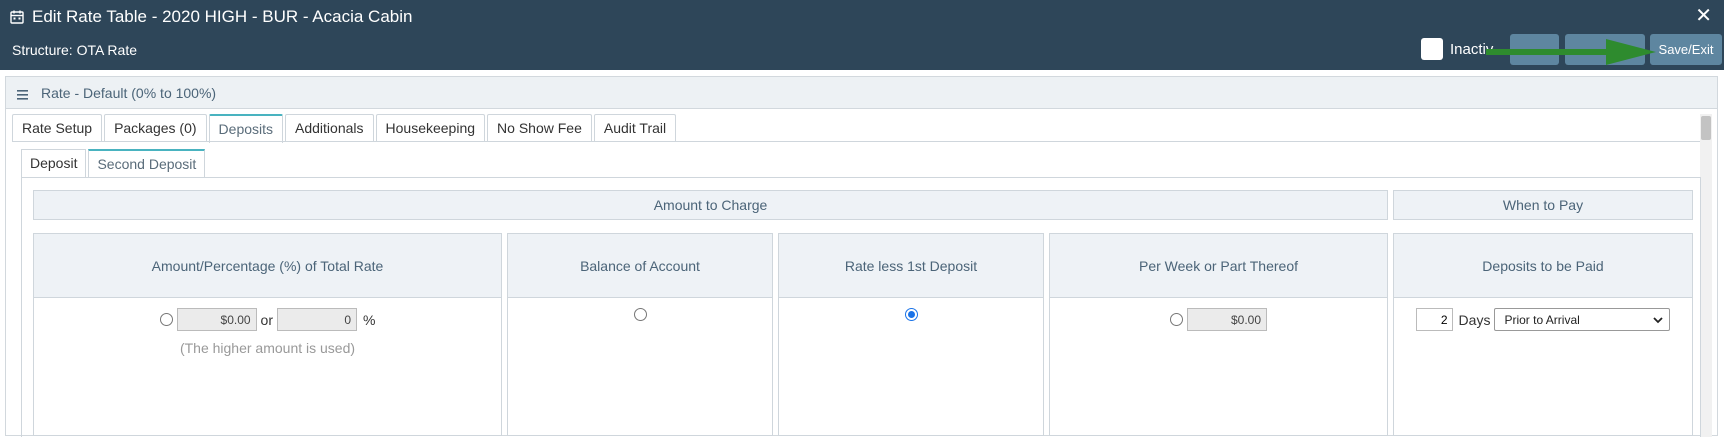  Describe the element at coordinates (1571, 52) in the screenshot. I see `arrow-annotation` at that location.